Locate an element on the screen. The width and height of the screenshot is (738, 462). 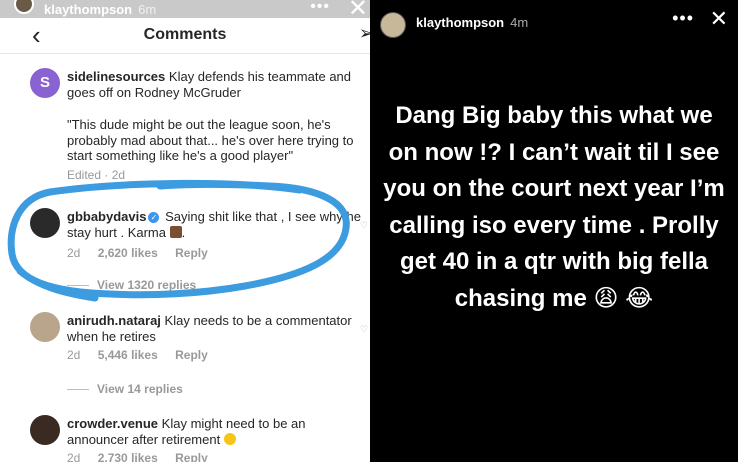
view-replies-button: View 1320 replies is located at coordinates (131, 285).